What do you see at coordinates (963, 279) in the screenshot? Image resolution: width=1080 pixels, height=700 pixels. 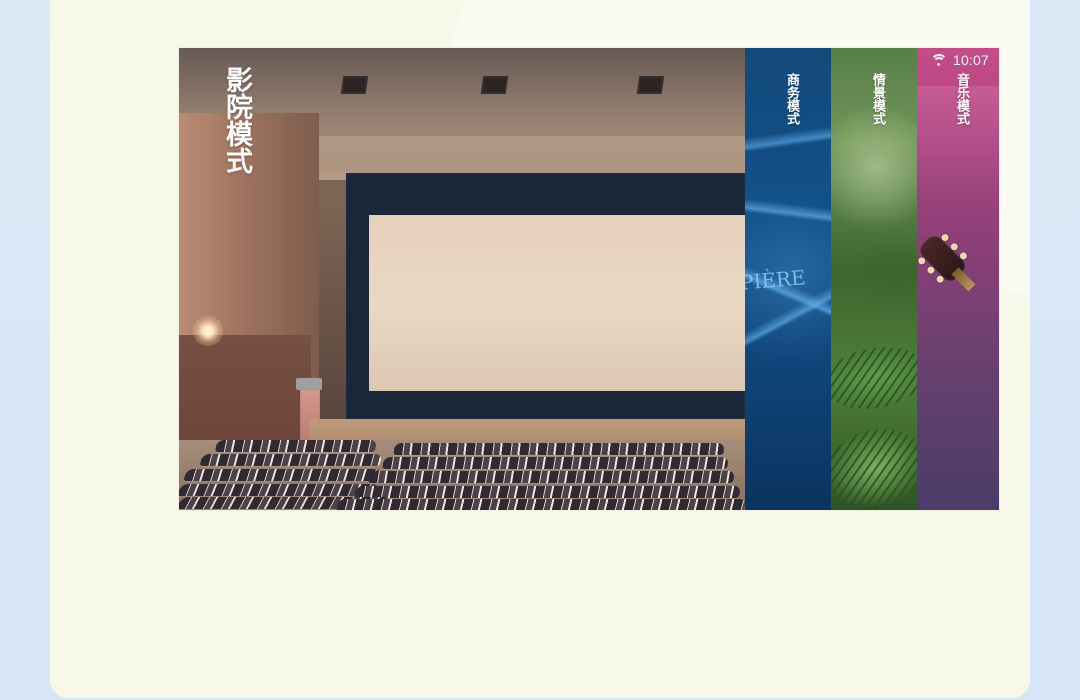 I see `guitar-neck` at bounding box center [963, 279].